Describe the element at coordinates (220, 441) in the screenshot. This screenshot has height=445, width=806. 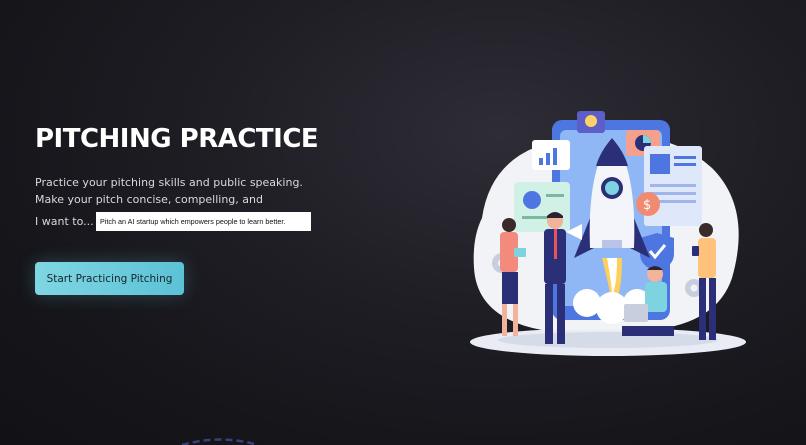
I see `scroll-indicator-arc` at that location.